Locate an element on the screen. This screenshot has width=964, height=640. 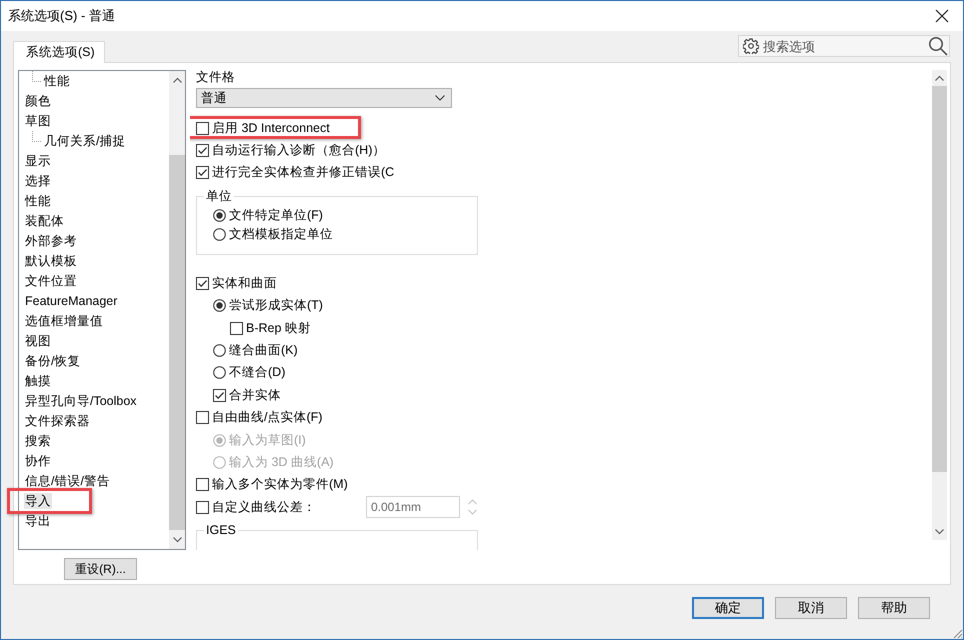
option-label: 进行完全实体检查并修正错误(C is located at coordinates (303, 172).